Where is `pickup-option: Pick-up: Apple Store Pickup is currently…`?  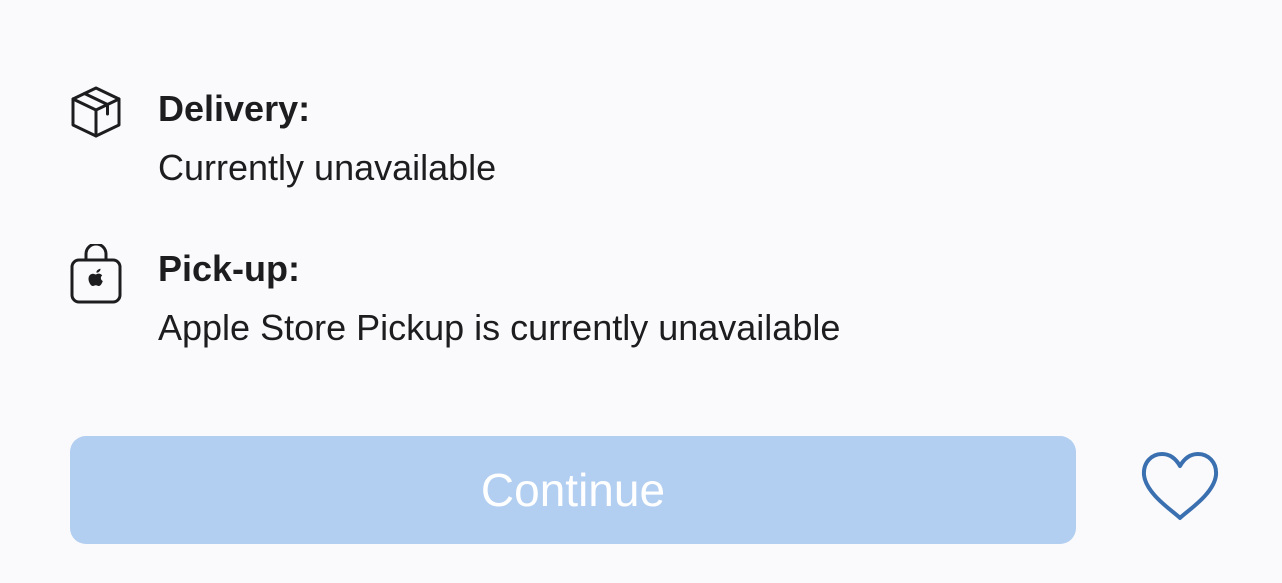 pickup-option: Pick-up: Apple Store Pickup is currently… is located at coordinates (454, 299).